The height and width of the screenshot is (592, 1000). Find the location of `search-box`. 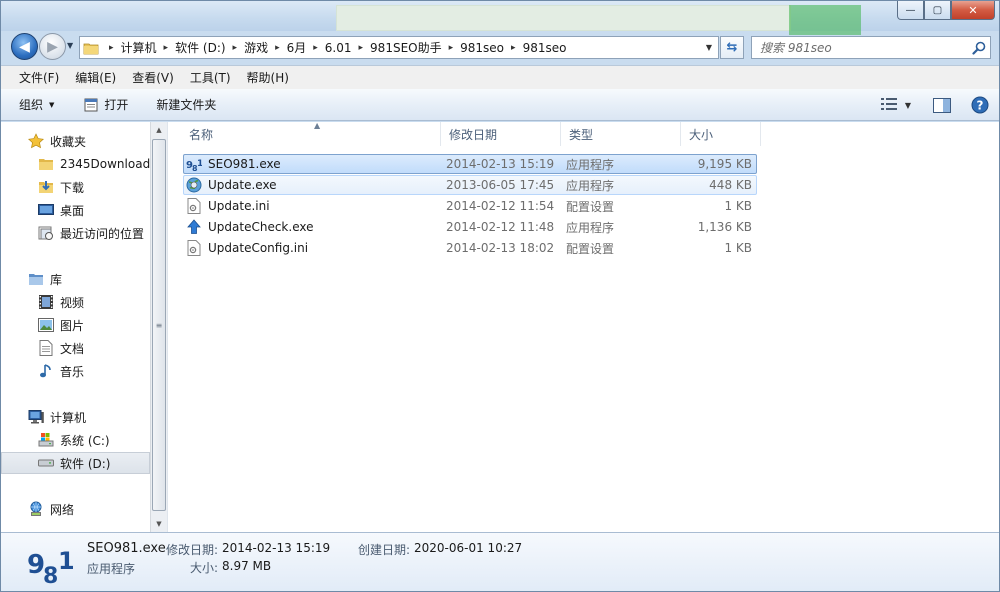

search-box is located at coordinates (871, 47).